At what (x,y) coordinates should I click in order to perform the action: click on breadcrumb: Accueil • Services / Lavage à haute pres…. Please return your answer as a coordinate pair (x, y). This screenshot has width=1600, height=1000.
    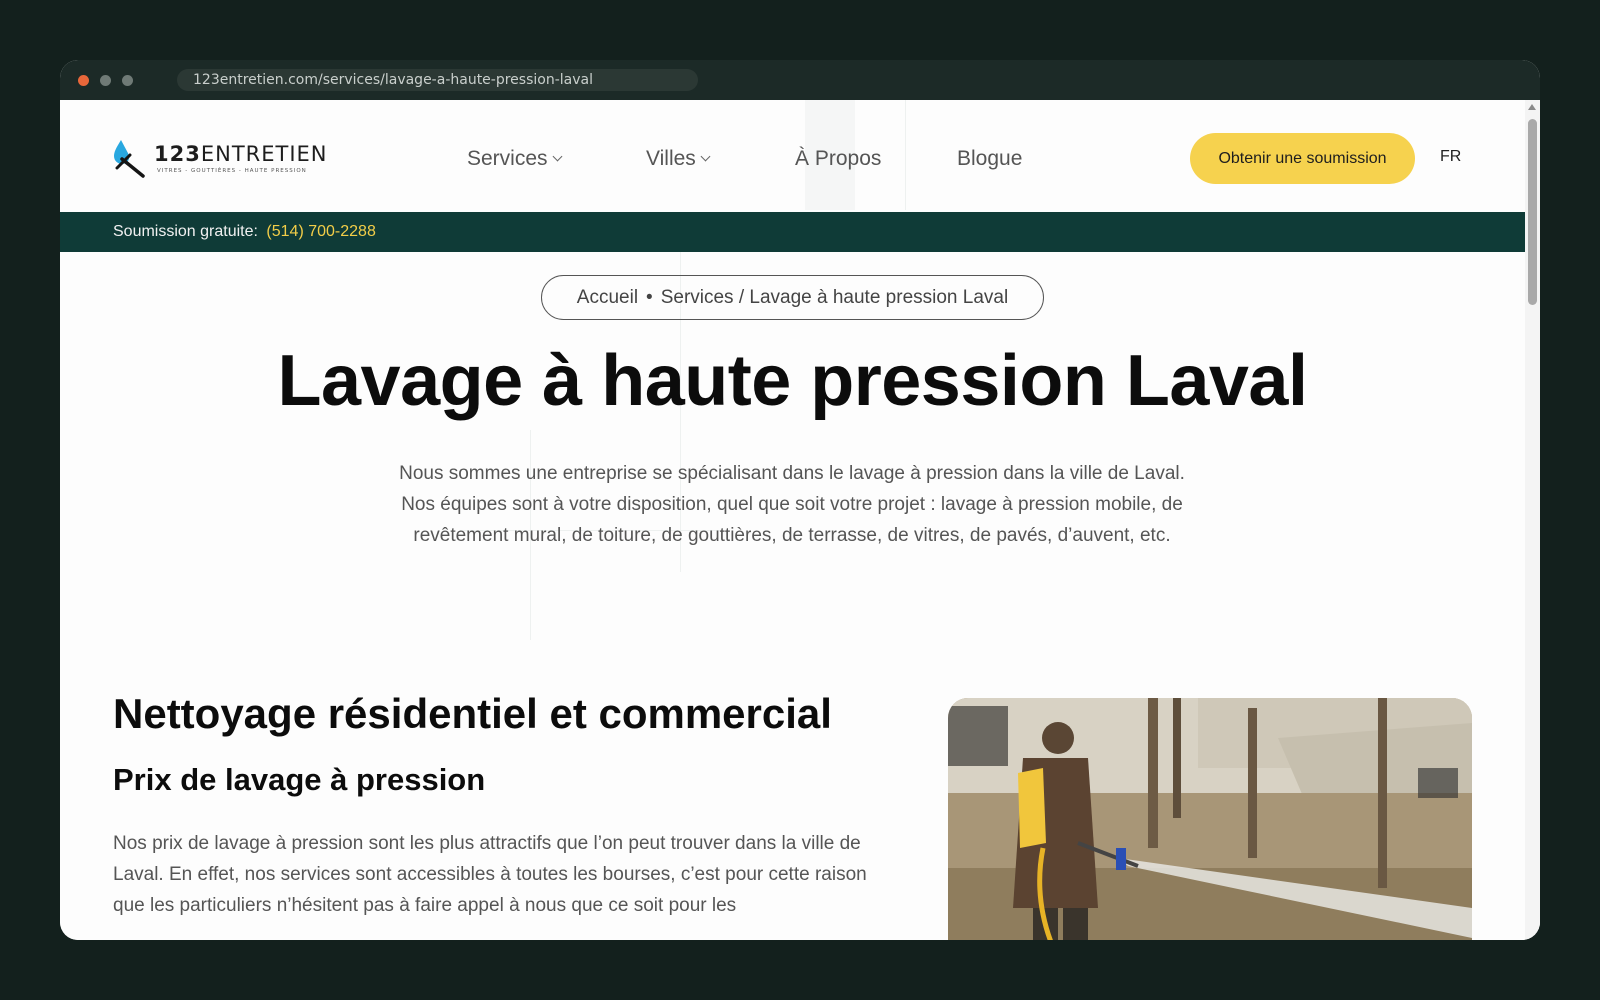
    Looking at the image, I should click on (792, 297).